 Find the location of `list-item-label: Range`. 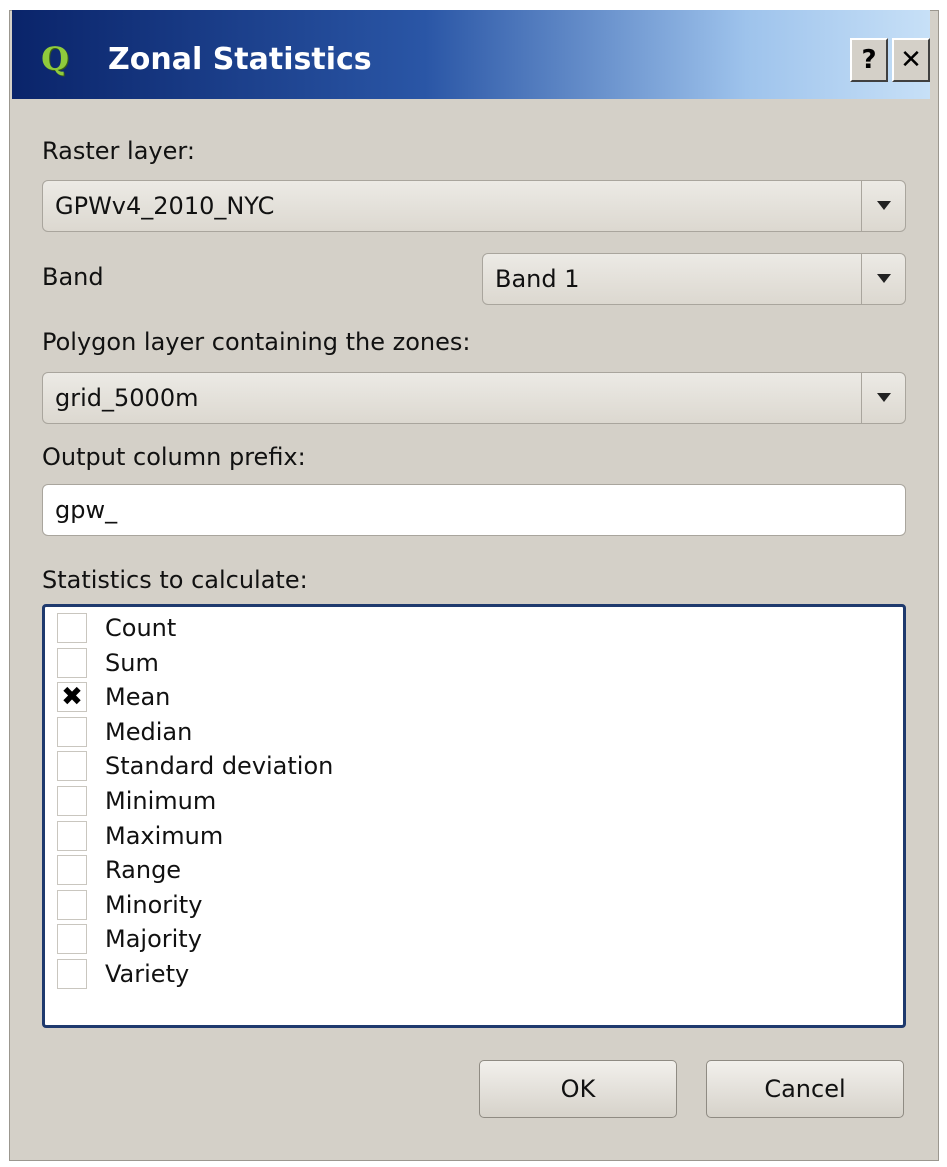

list-item-label: Range is located at coordinates (143, 870).